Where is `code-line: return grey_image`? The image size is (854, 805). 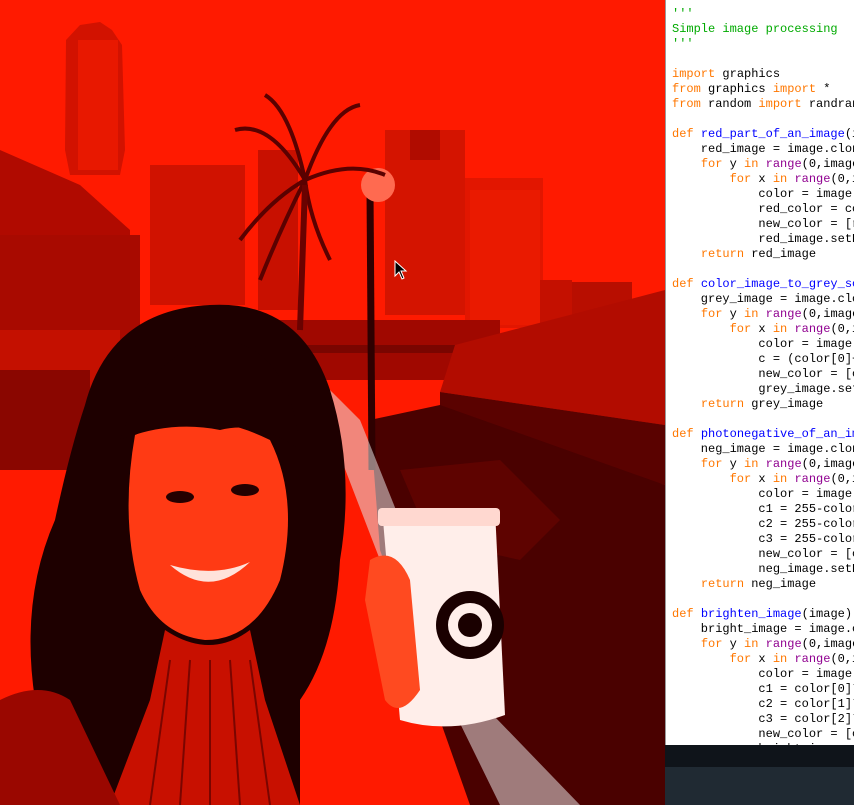 code-line: return grey_image is located at coordinates (762, 404).